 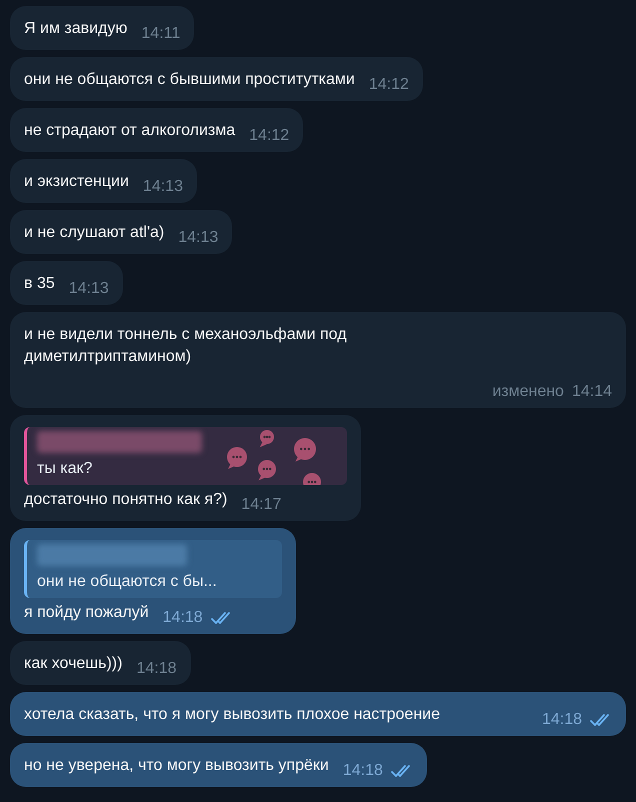 I want to click on message-text: в 35, so click(x=39, y=284).